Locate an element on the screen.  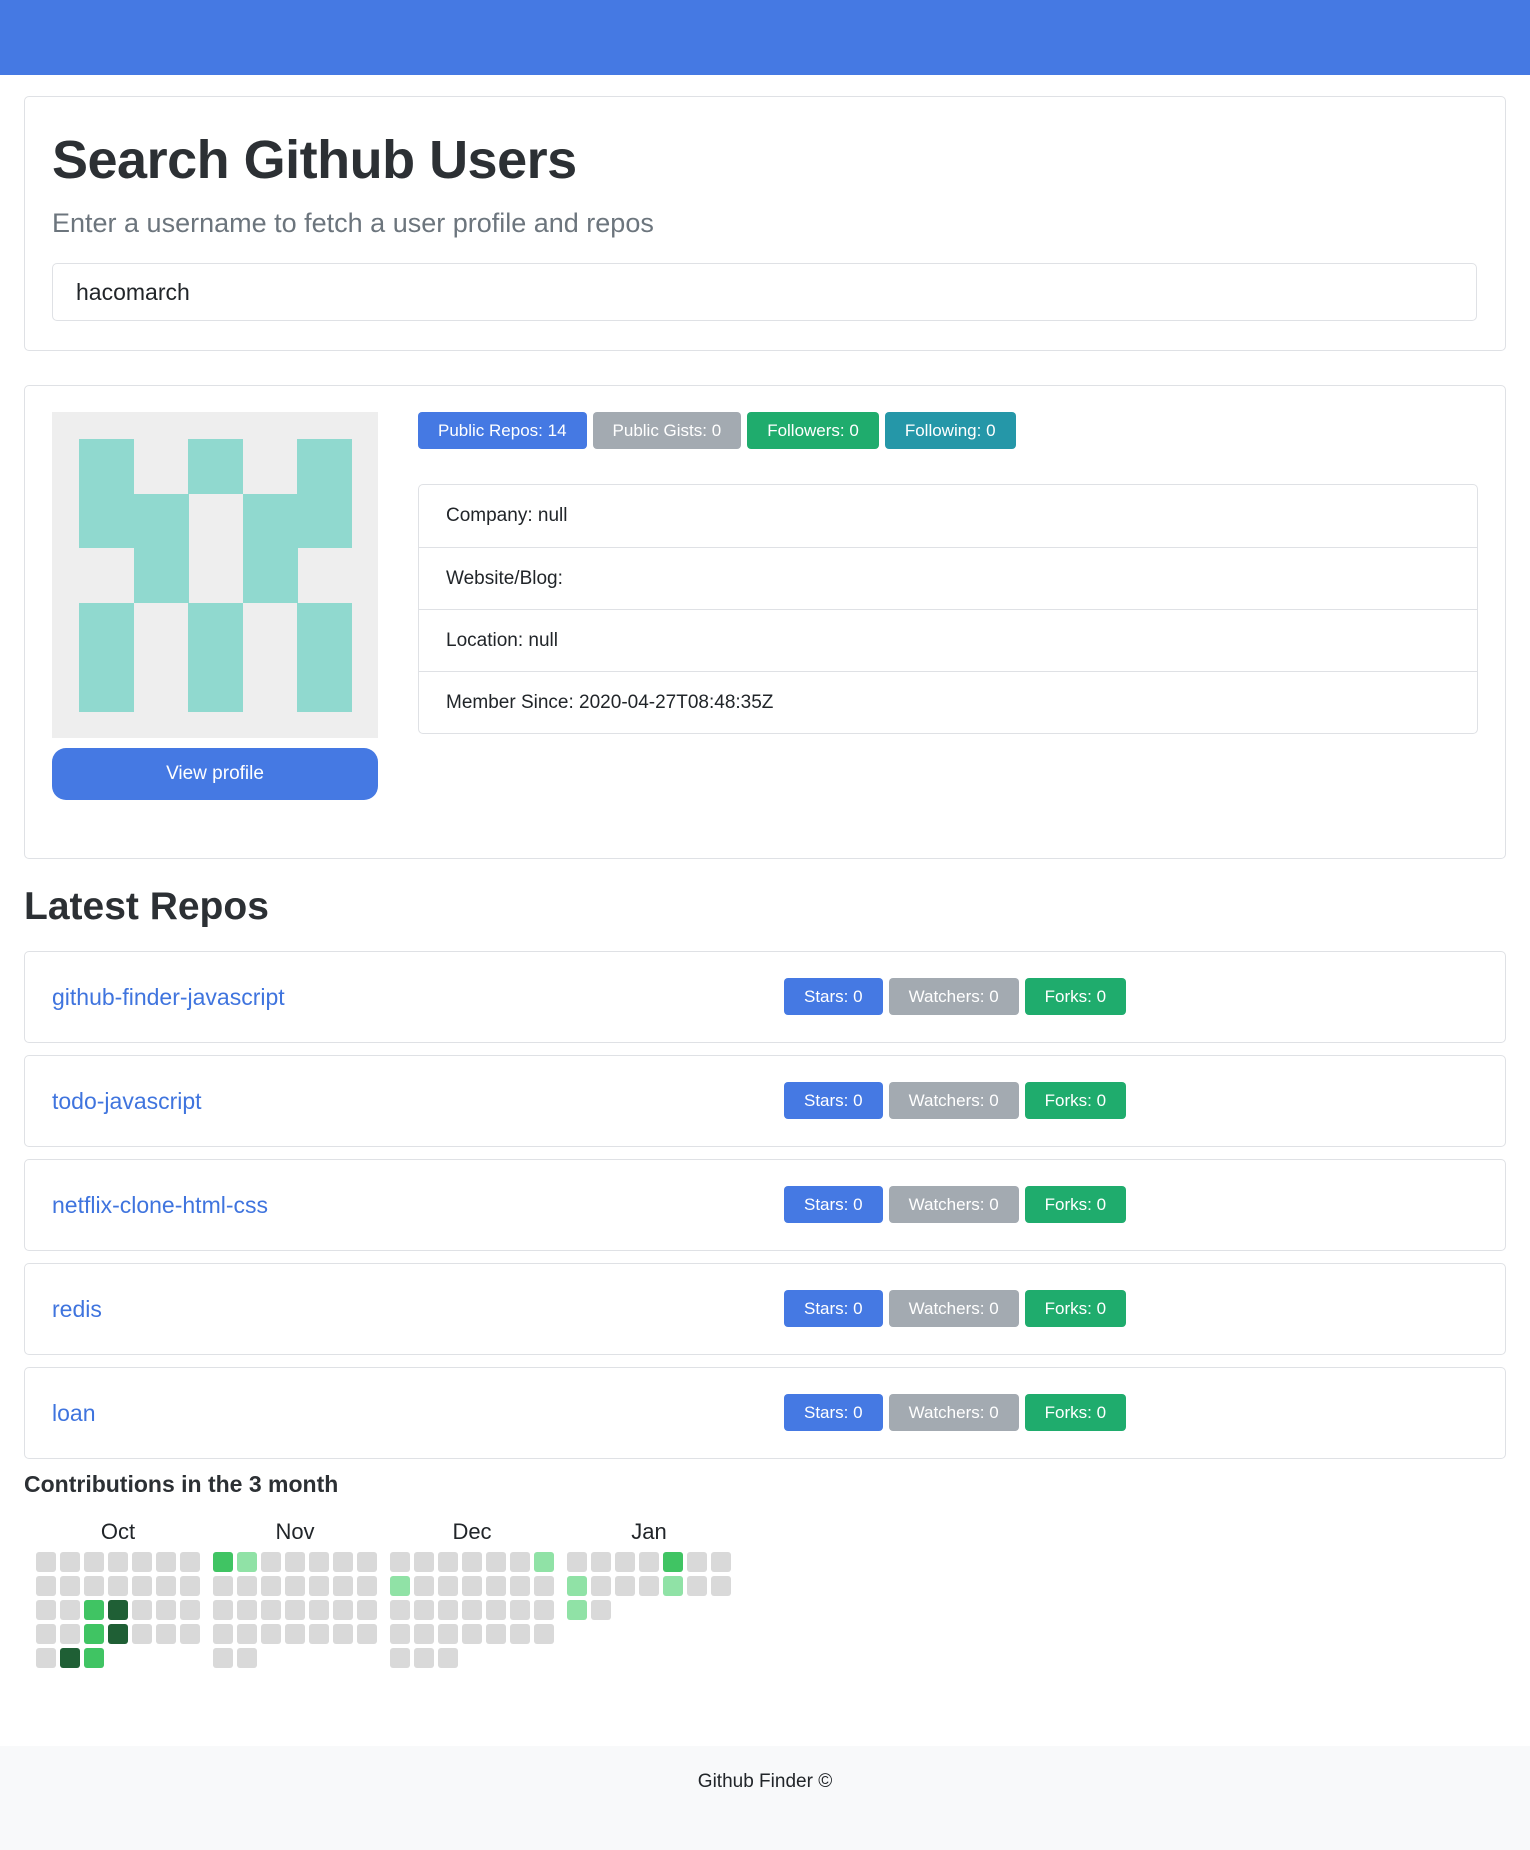
website-item: Website/Blog: is located at coordinates (948, 578).